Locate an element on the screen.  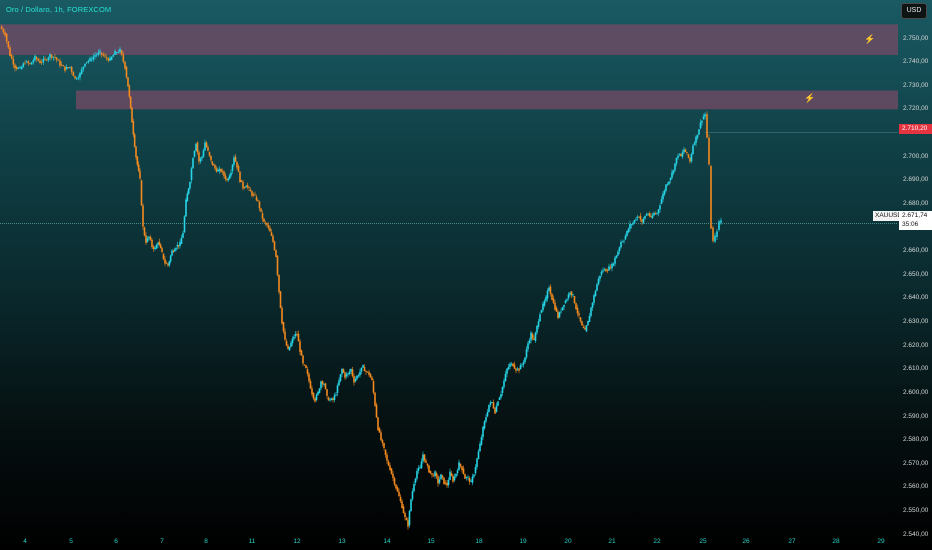
time-tick-label: 12 is located at coordinates (297, 541).